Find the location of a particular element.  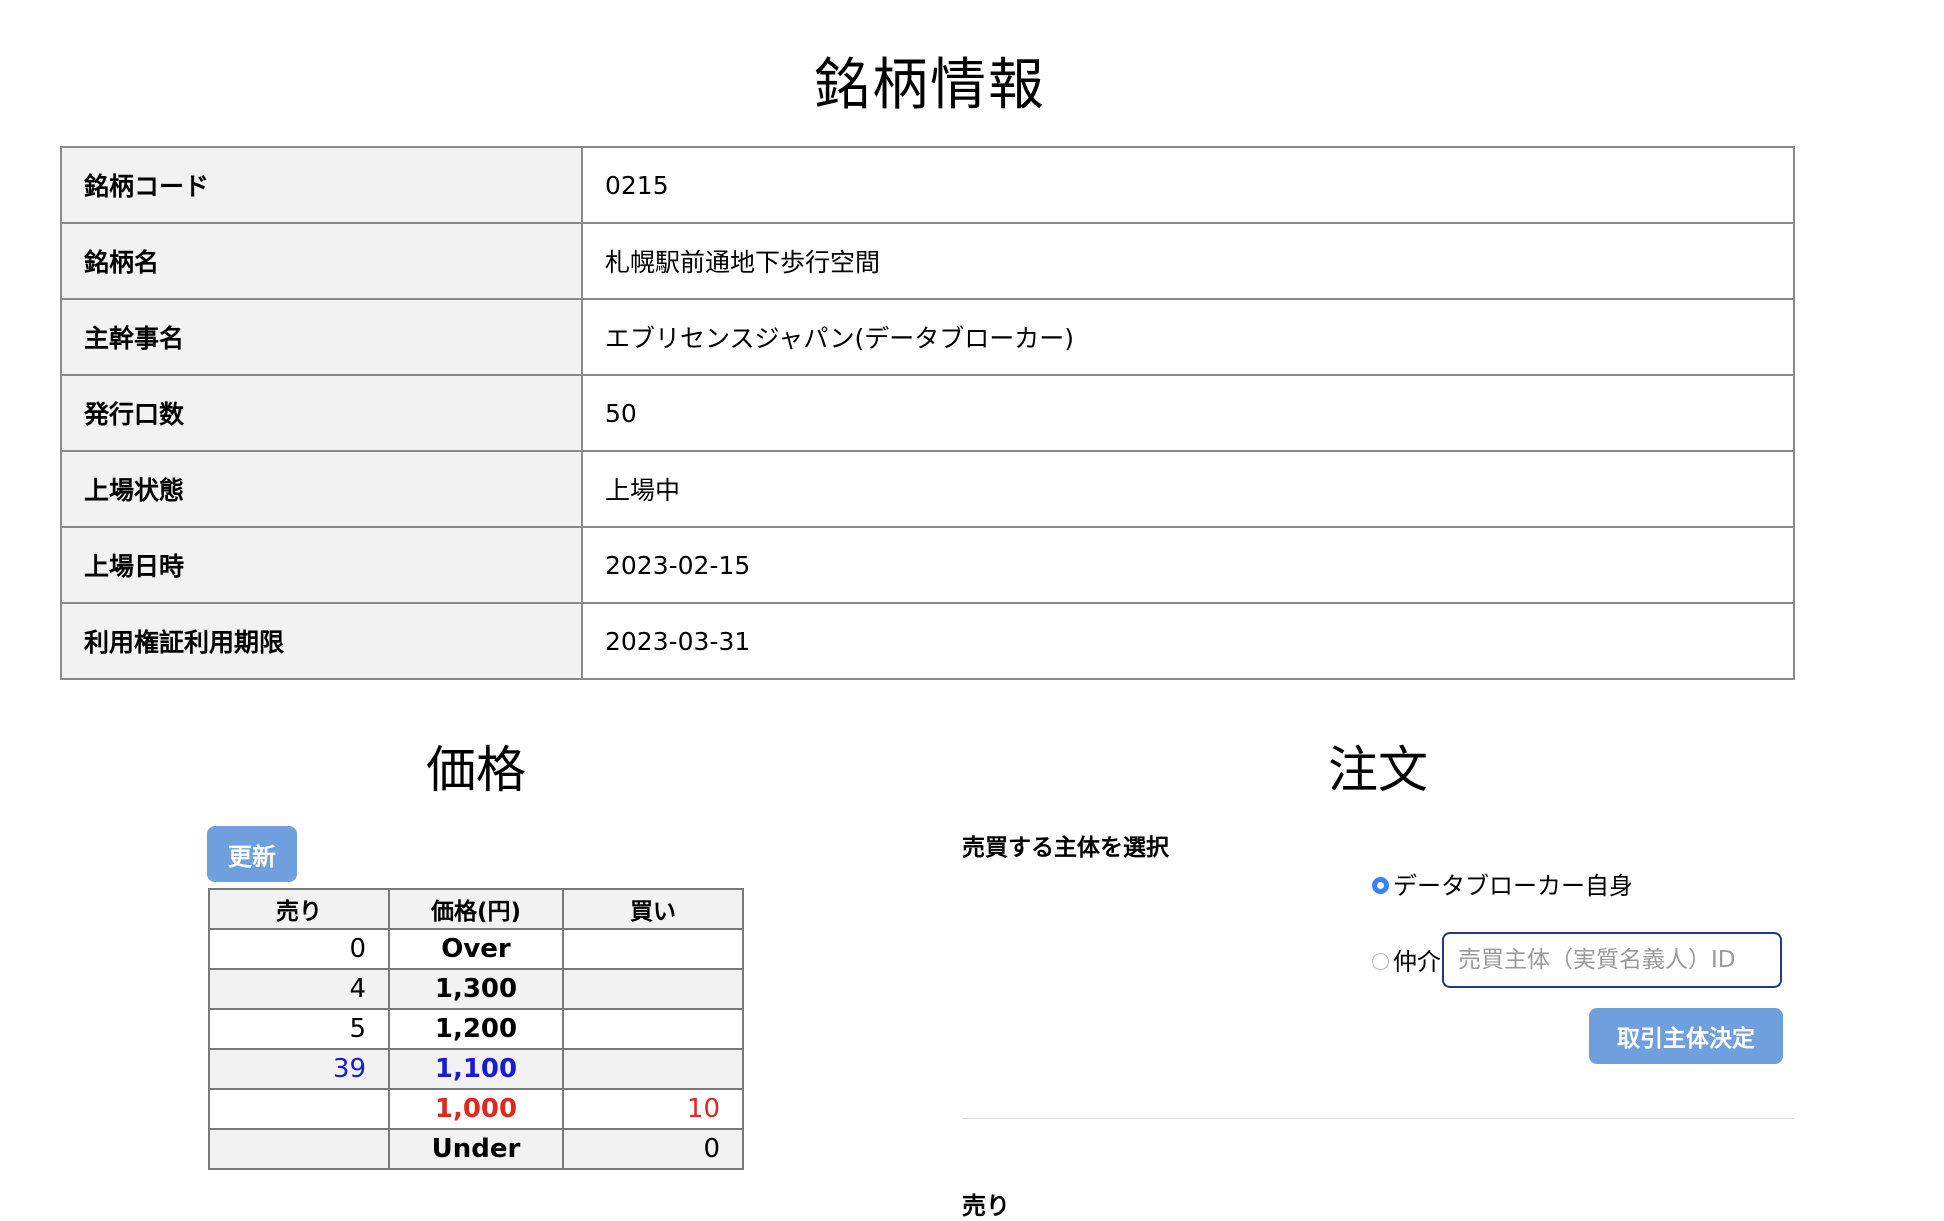

info-row-code: 銘柄コード 0215 is located at coordinates (927, 185).